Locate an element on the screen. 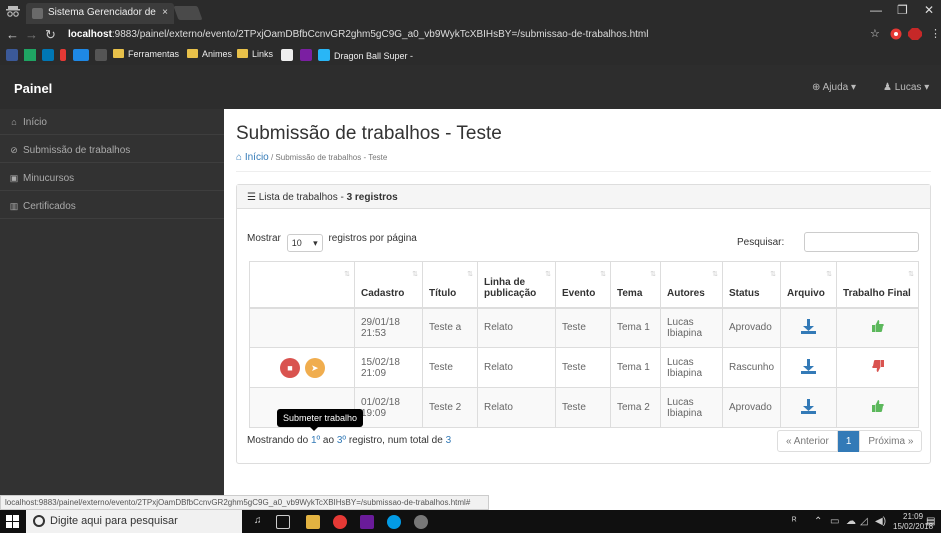 This screenshot has height=533, width=941. microphone-icon: ♫ is located at coordinates (258, 520).